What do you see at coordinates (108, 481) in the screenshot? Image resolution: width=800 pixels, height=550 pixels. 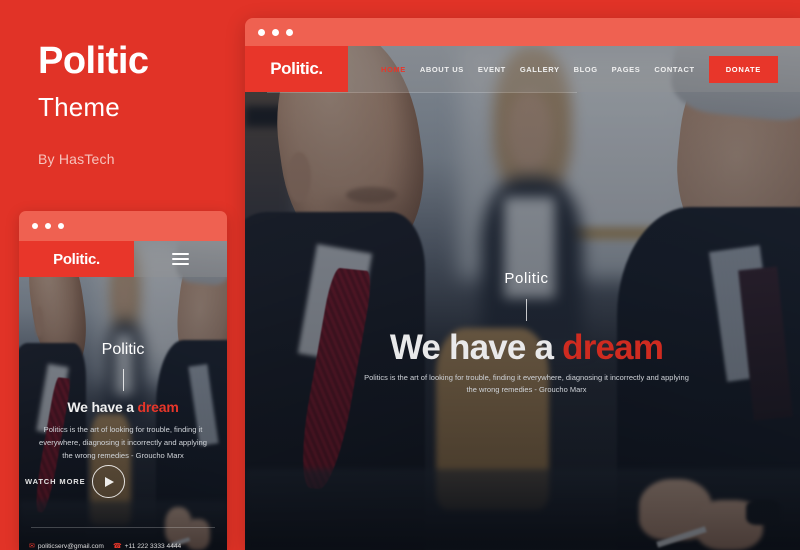 I see `play-icon` at bounding box center [108, 481].